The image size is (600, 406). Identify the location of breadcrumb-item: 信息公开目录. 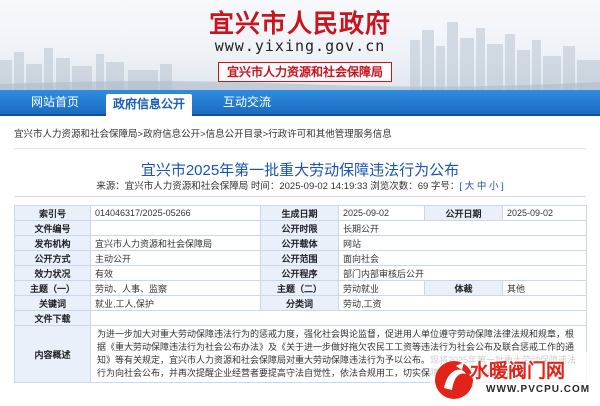
(234, 134).